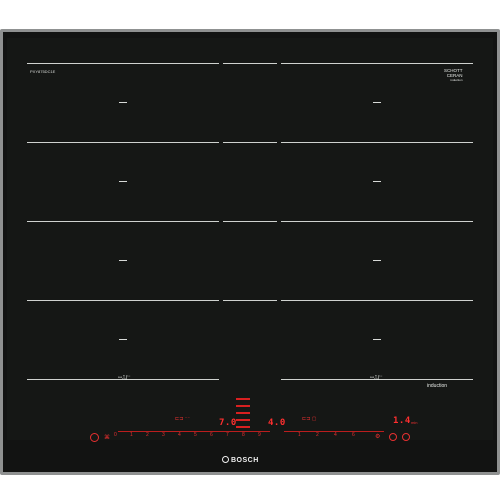 The width and height of the screenshot is (500, 500). I want to click on bosch-logo: BOSCH, so click(245, 460).